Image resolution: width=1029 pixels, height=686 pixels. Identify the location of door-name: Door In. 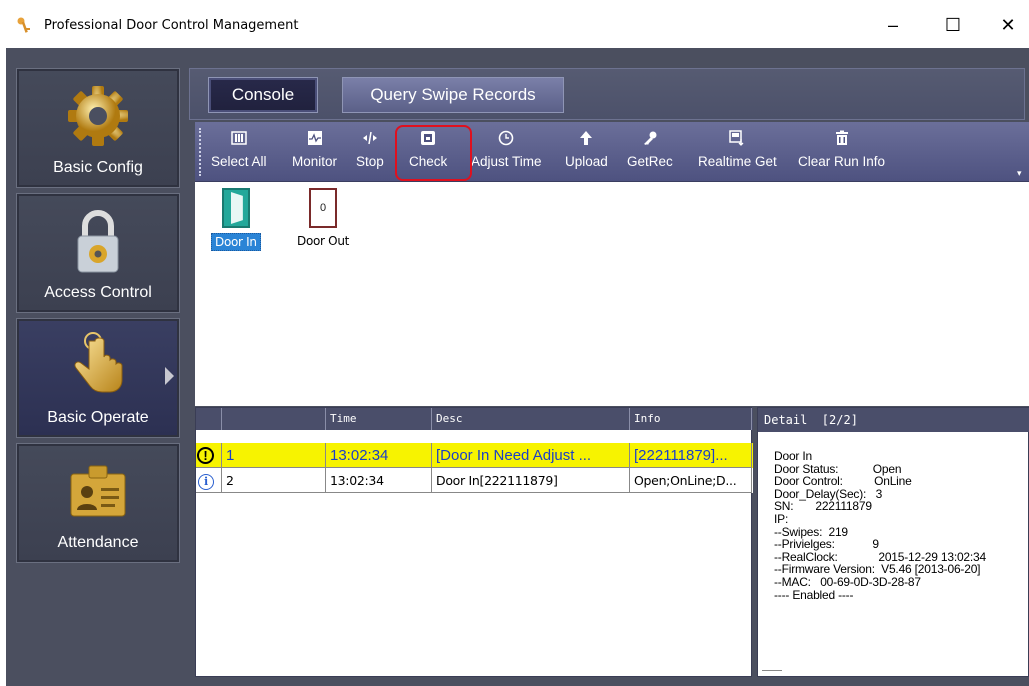
(236, 242).